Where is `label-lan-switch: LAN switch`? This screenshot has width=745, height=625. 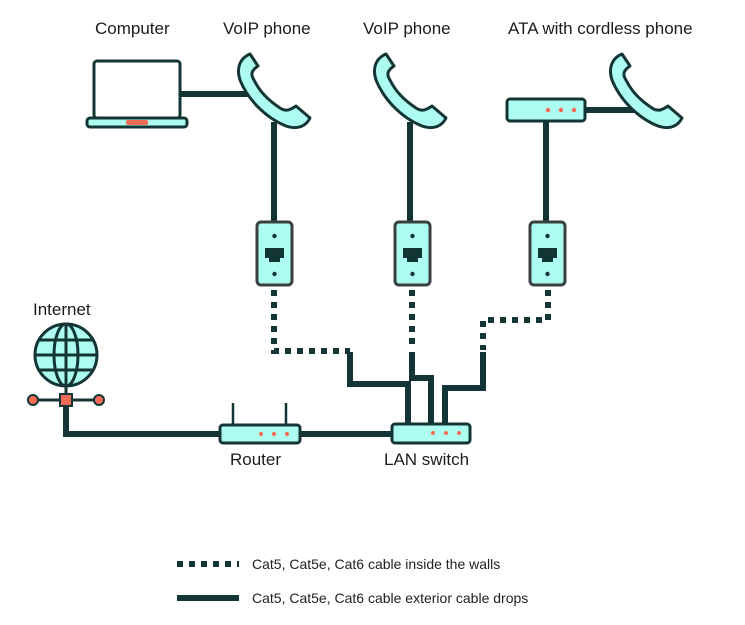 label-lan-switch: LAN switch is located at coordinates (427, 459).